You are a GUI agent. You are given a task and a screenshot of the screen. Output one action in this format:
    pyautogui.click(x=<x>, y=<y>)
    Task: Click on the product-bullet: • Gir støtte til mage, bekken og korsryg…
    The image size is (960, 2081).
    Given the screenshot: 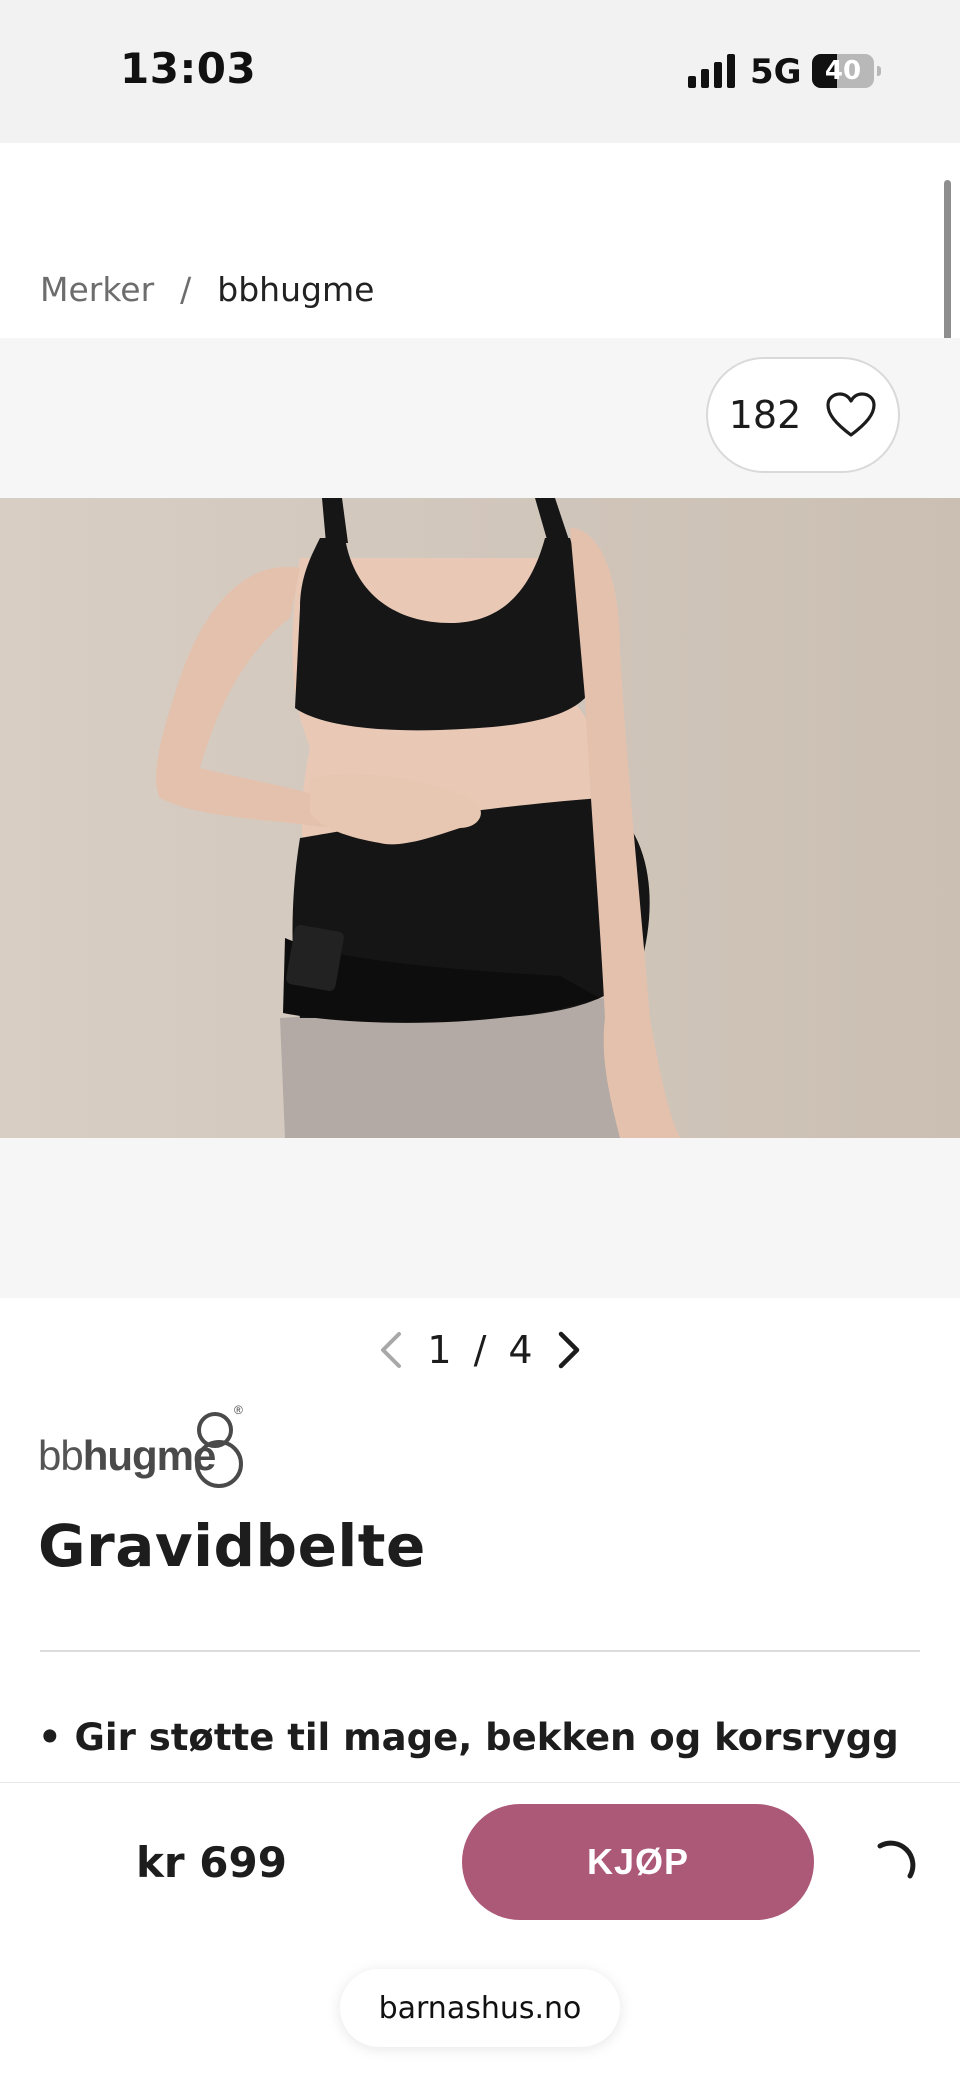 What is the action you would take?
    pyautogui.click(x=468, y=1737)
    